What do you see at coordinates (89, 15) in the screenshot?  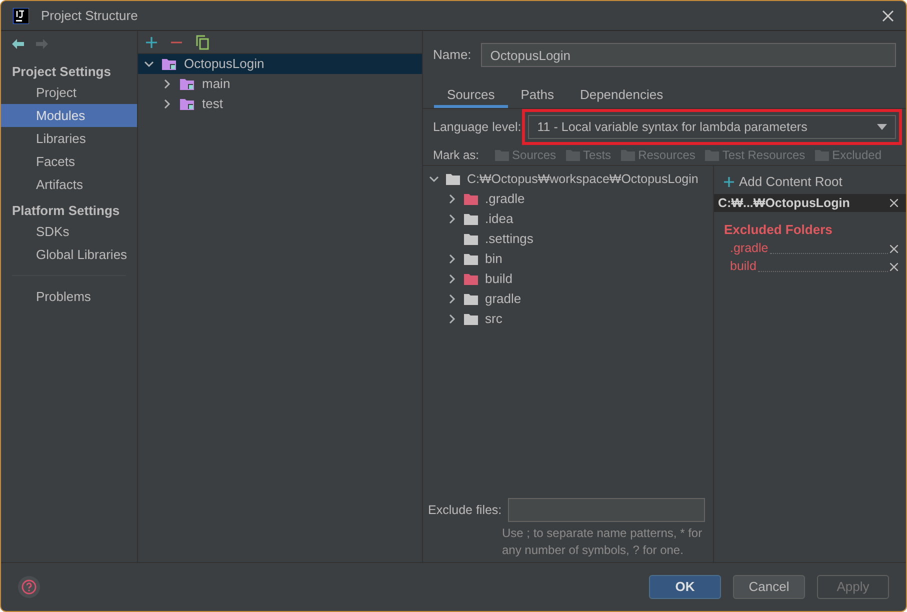 I see `window-title: Project Structure` at bounding box center [89, 15].